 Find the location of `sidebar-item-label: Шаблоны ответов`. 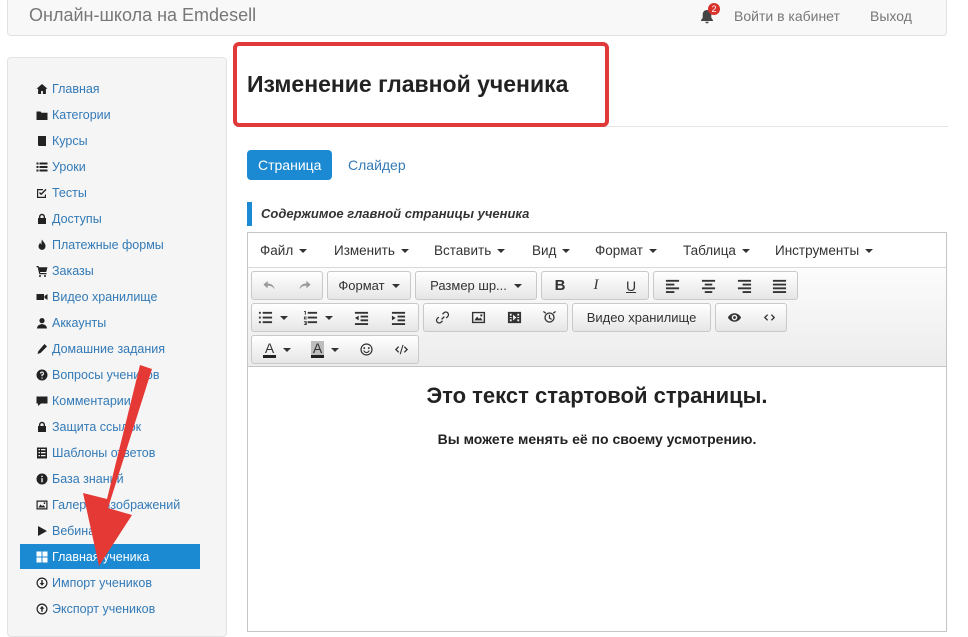

sidebar-item-label: Шаблоны ответов is located at coordinates (104, 452).